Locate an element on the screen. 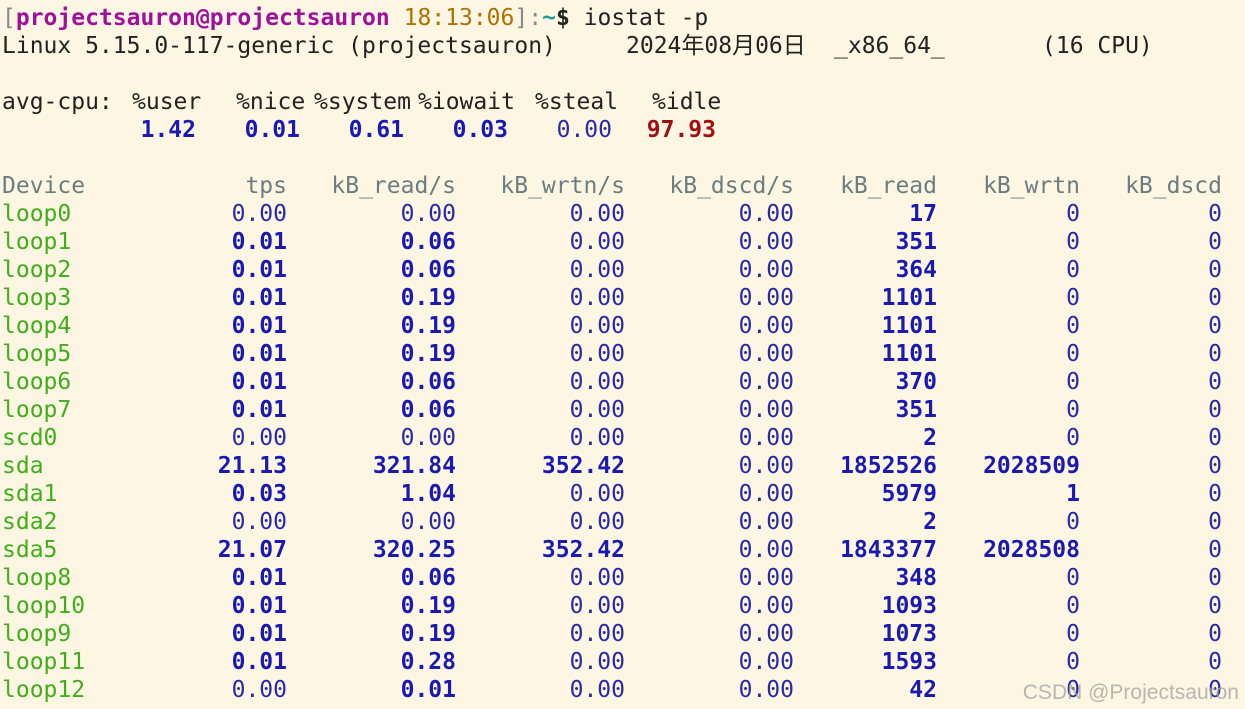  device-name: sda5 is located at coordinates (30, 550).